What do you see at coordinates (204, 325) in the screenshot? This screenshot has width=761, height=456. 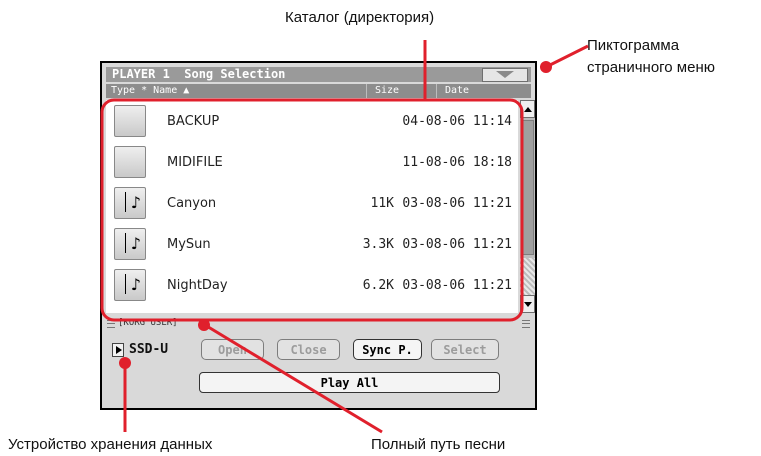 I see `song-path-callout-dot` at bounding box center [204, 325].